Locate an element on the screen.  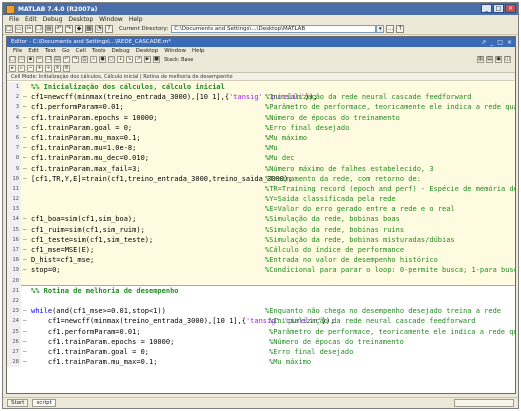
code-line: 21 %% Rotina de melhoria de desempenho is located at coordinates (261, 290).